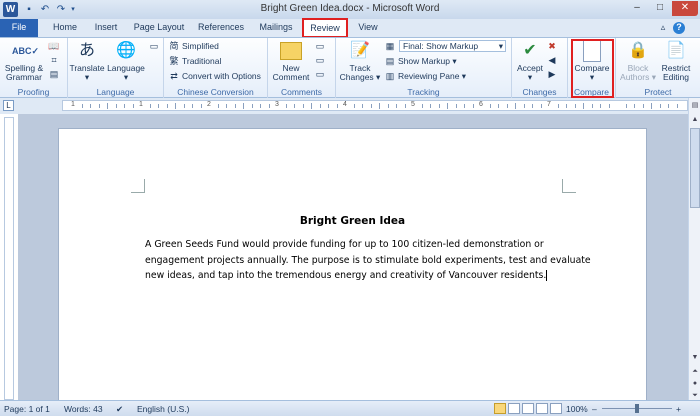  I want to click on previous-change-icon: ◀, so click(552, 60).